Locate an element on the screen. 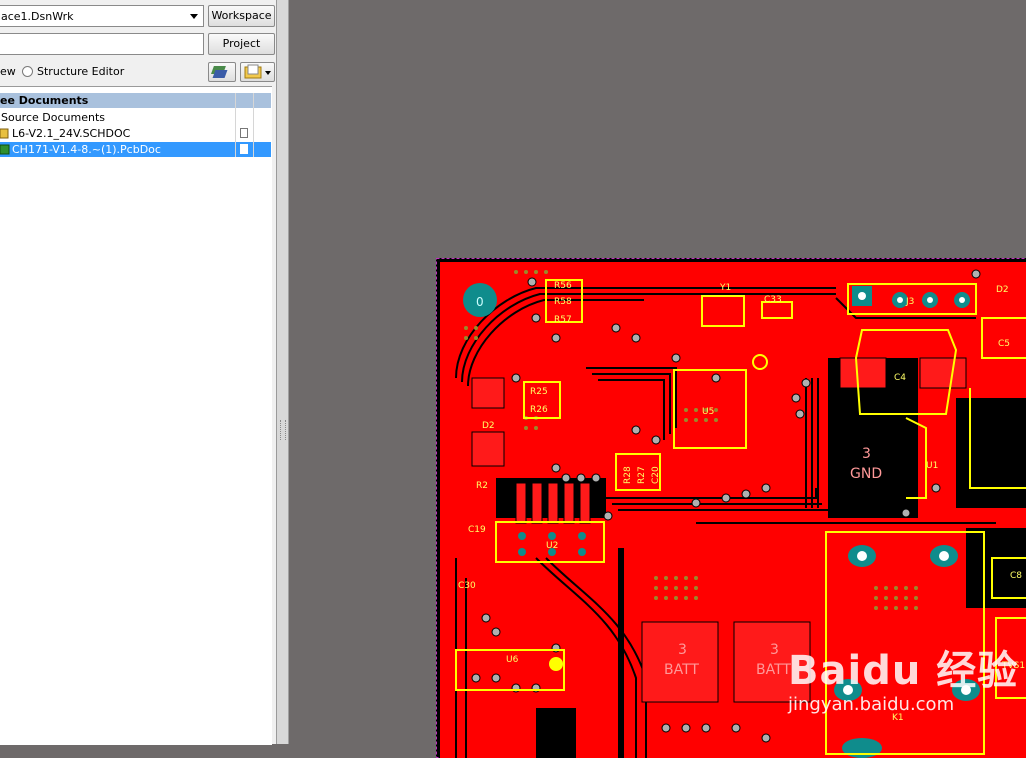 The image size is (1026, 758). pcb-label: R27 is located at coordinates (642, 475).